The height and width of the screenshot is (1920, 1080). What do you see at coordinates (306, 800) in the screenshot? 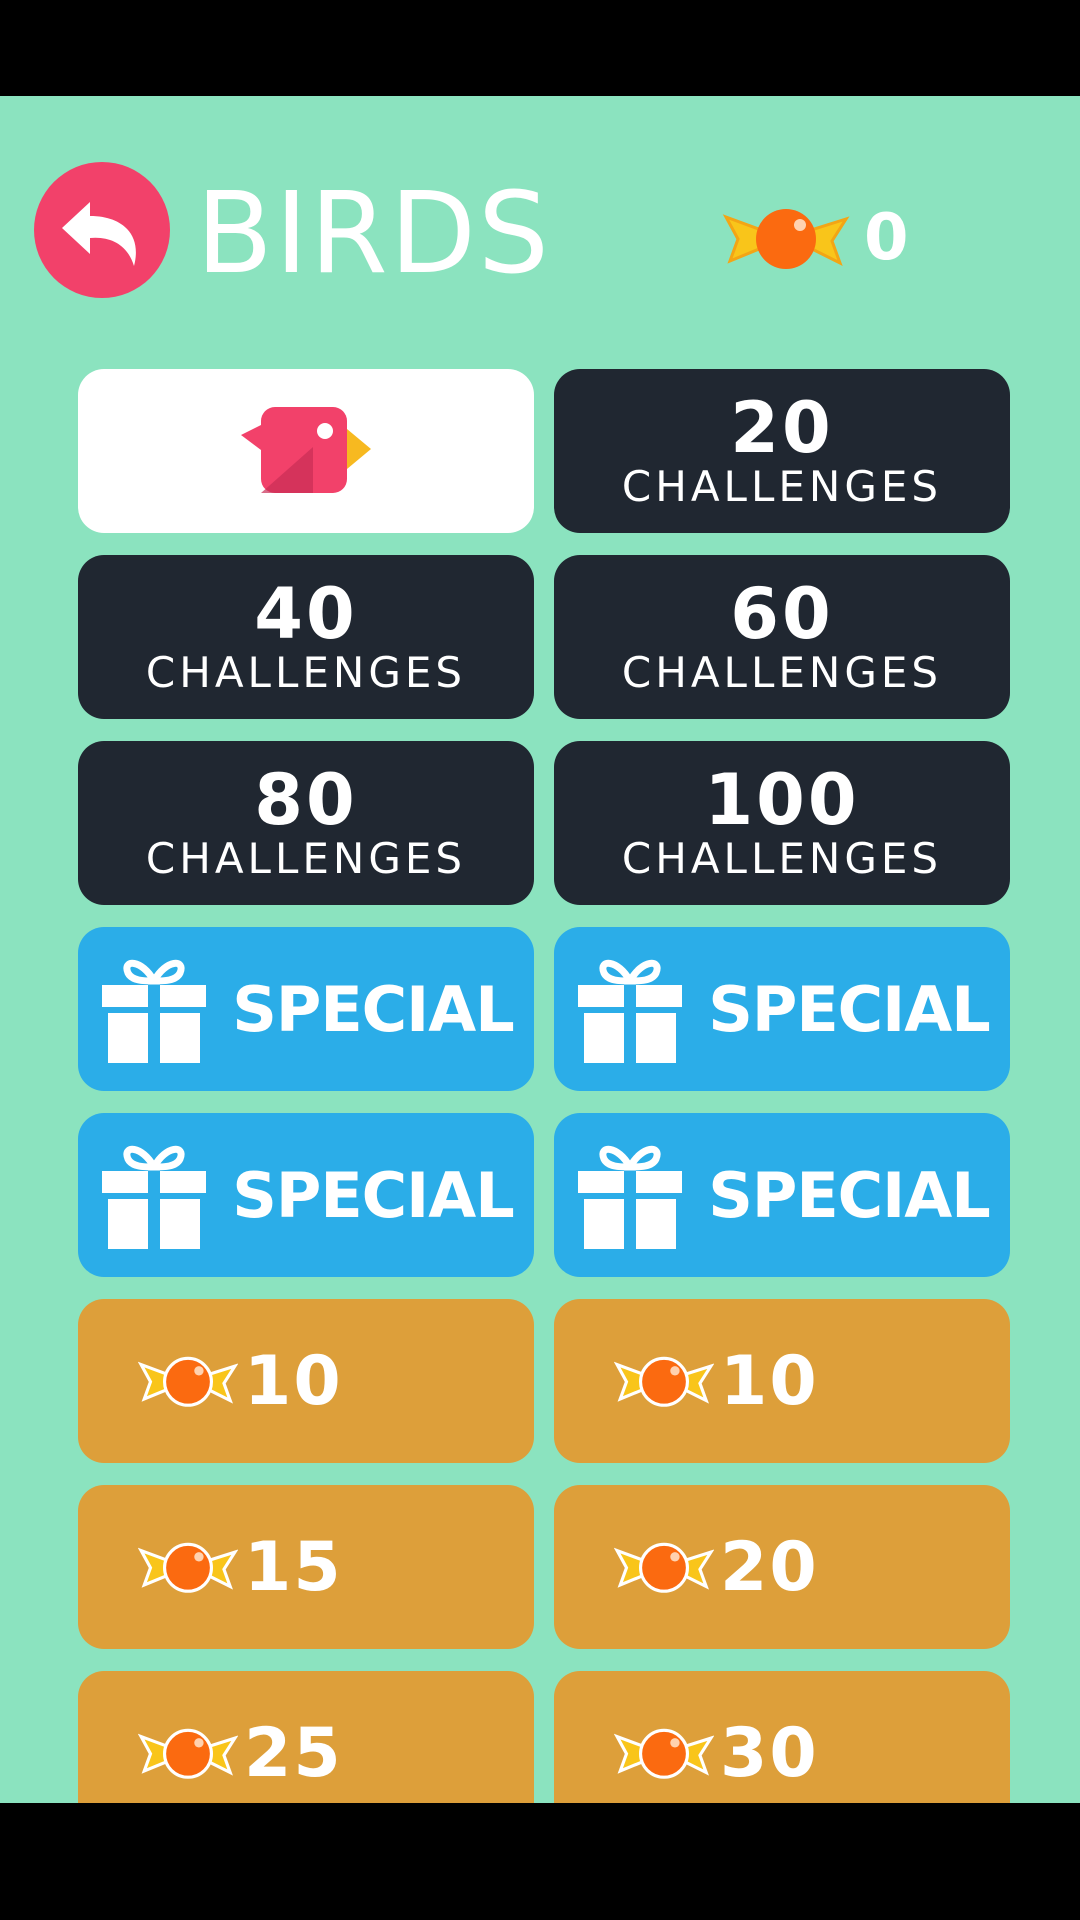
I see `challenge-count: 80` at bounding box center [306, 800].